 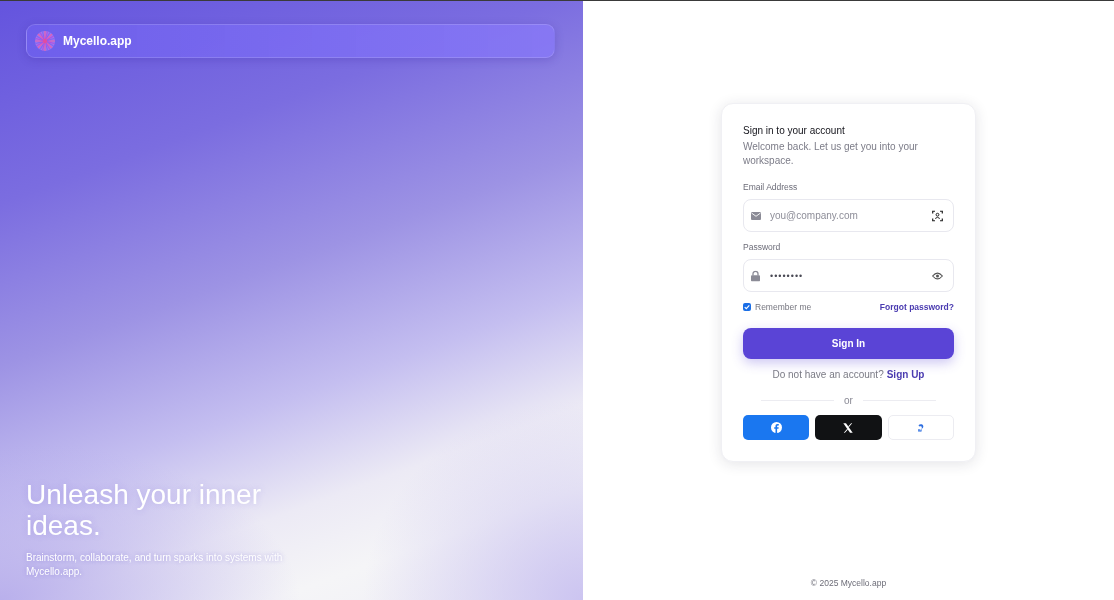 I want to click on forgot-password-link: Forgot password?, so click(x=916, y=307).